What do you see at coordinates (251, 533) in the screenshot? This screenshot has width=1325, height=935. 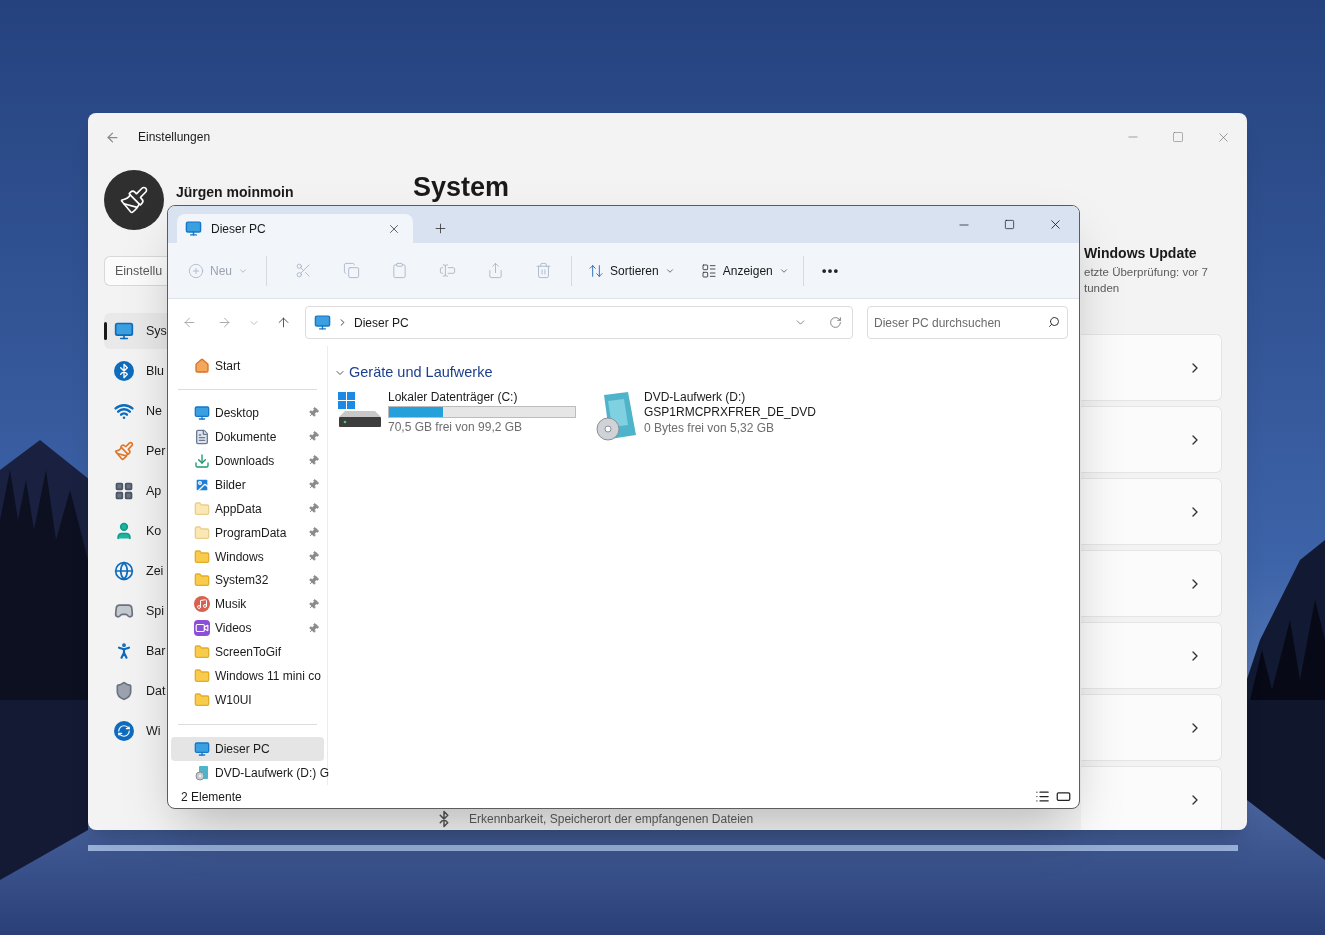 I see `nav-label: ProgramData` at bounding box center [251, 533].